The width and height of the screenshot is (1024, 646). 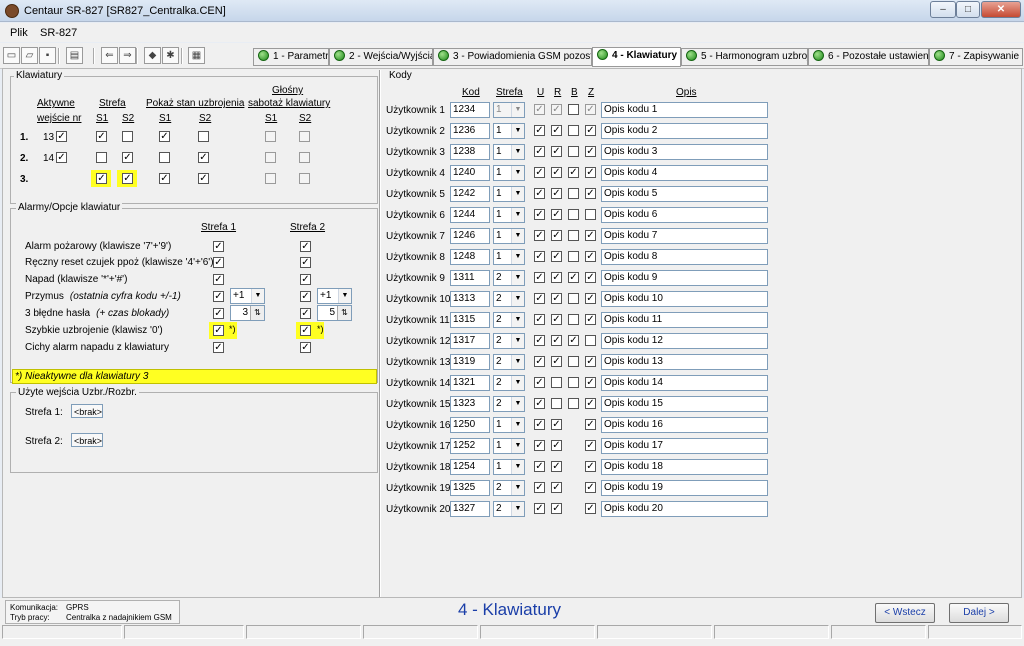 What do you see at coordinates (905, 613) in the screenshot?
I see `back-button: < Wstecz` at bounding box center [905, 613].